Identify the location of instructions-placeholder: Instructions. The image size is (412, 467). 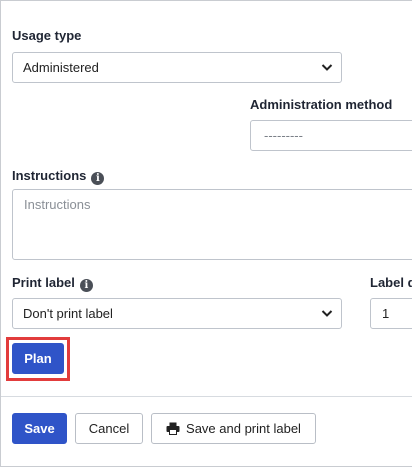
(57, 204).